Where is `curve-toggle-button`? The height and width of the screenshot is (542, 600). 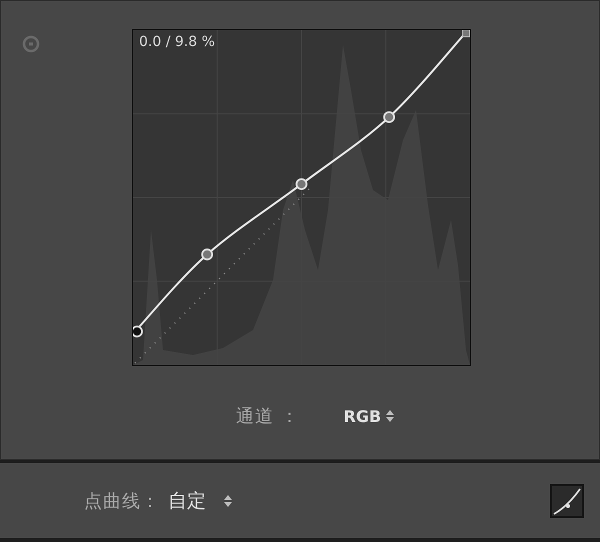
curve-toggle-button is located at coordinates (567, 501).